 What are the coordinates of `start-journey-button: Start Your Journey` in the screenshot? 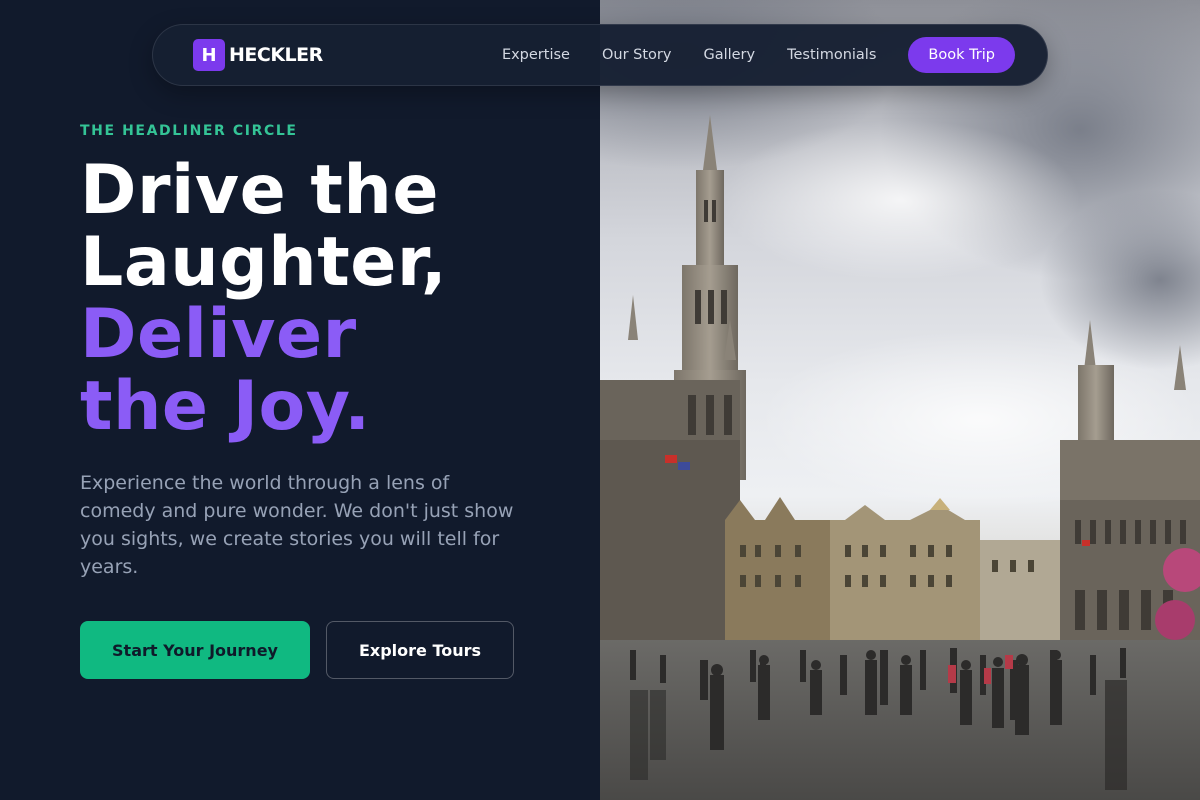 It's located at (195, 650).